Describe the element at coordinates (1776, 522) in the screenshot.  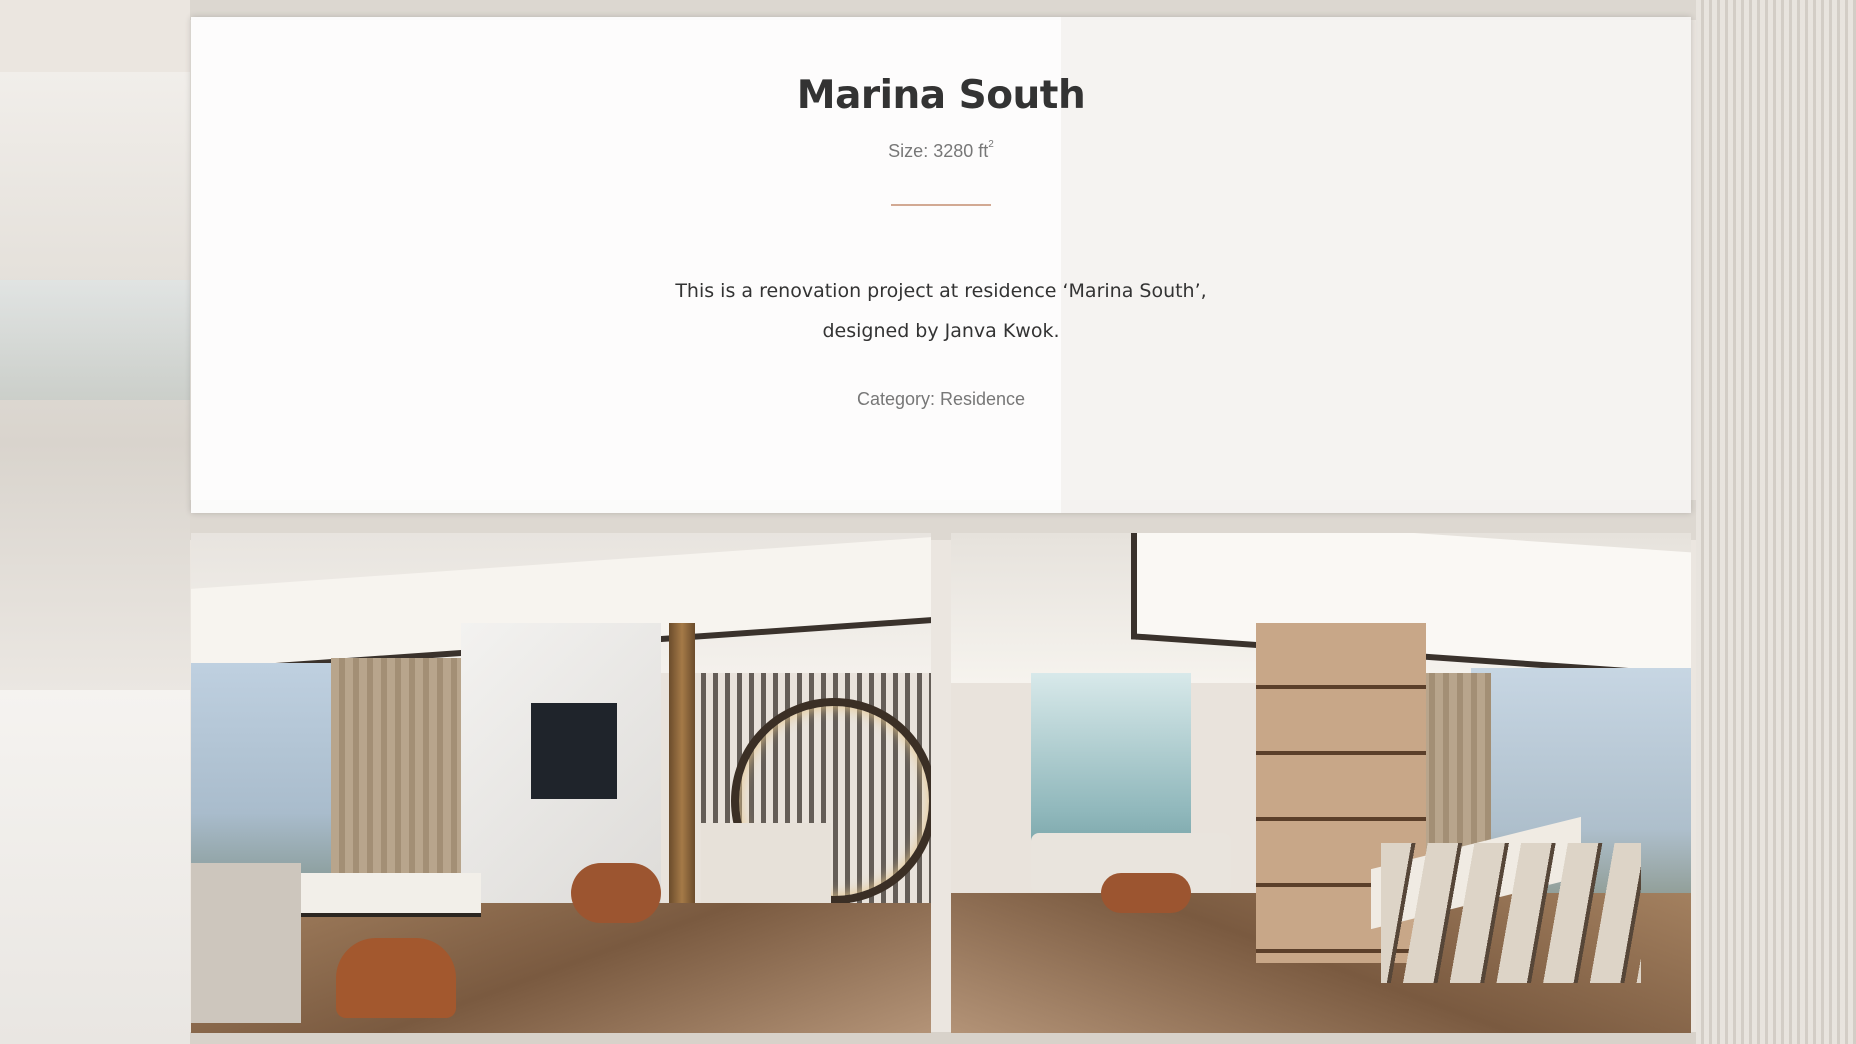
I see `background-right-screen` at that location.